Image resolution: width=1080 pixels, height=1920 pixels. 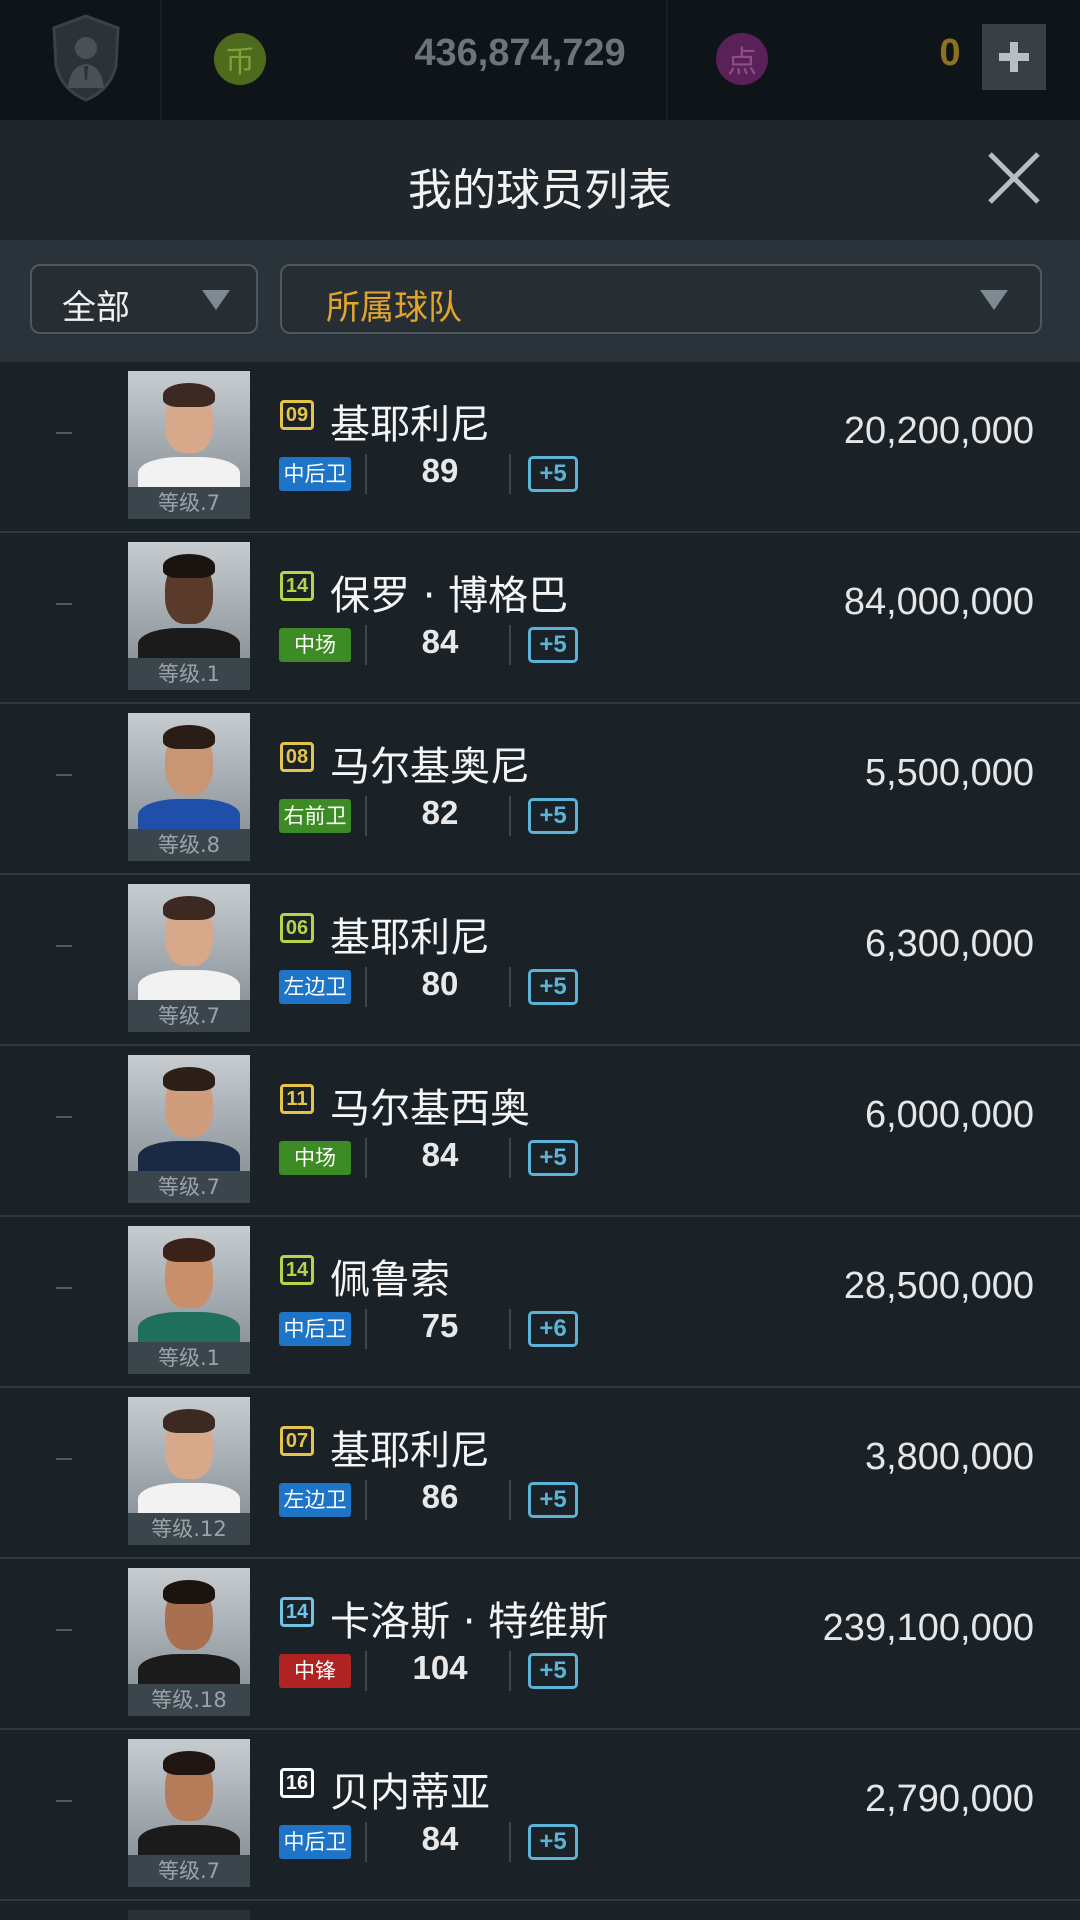 What do you see at coordinates (540, 960) in the screenshot?
I see `player-row: 等级.7 06 基耶利尼 左边卫 80 +5 6,300,000` at bounding box center [540, 960].